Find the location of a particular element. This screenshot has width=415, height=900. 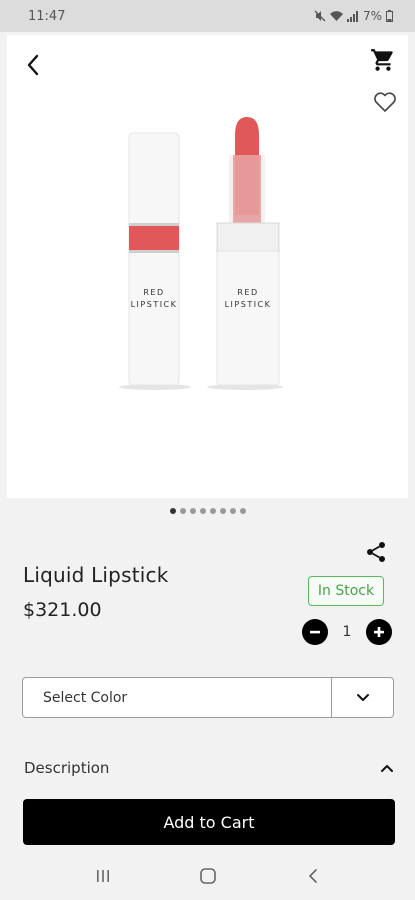

home-icon is located at coordinates (207, 876).